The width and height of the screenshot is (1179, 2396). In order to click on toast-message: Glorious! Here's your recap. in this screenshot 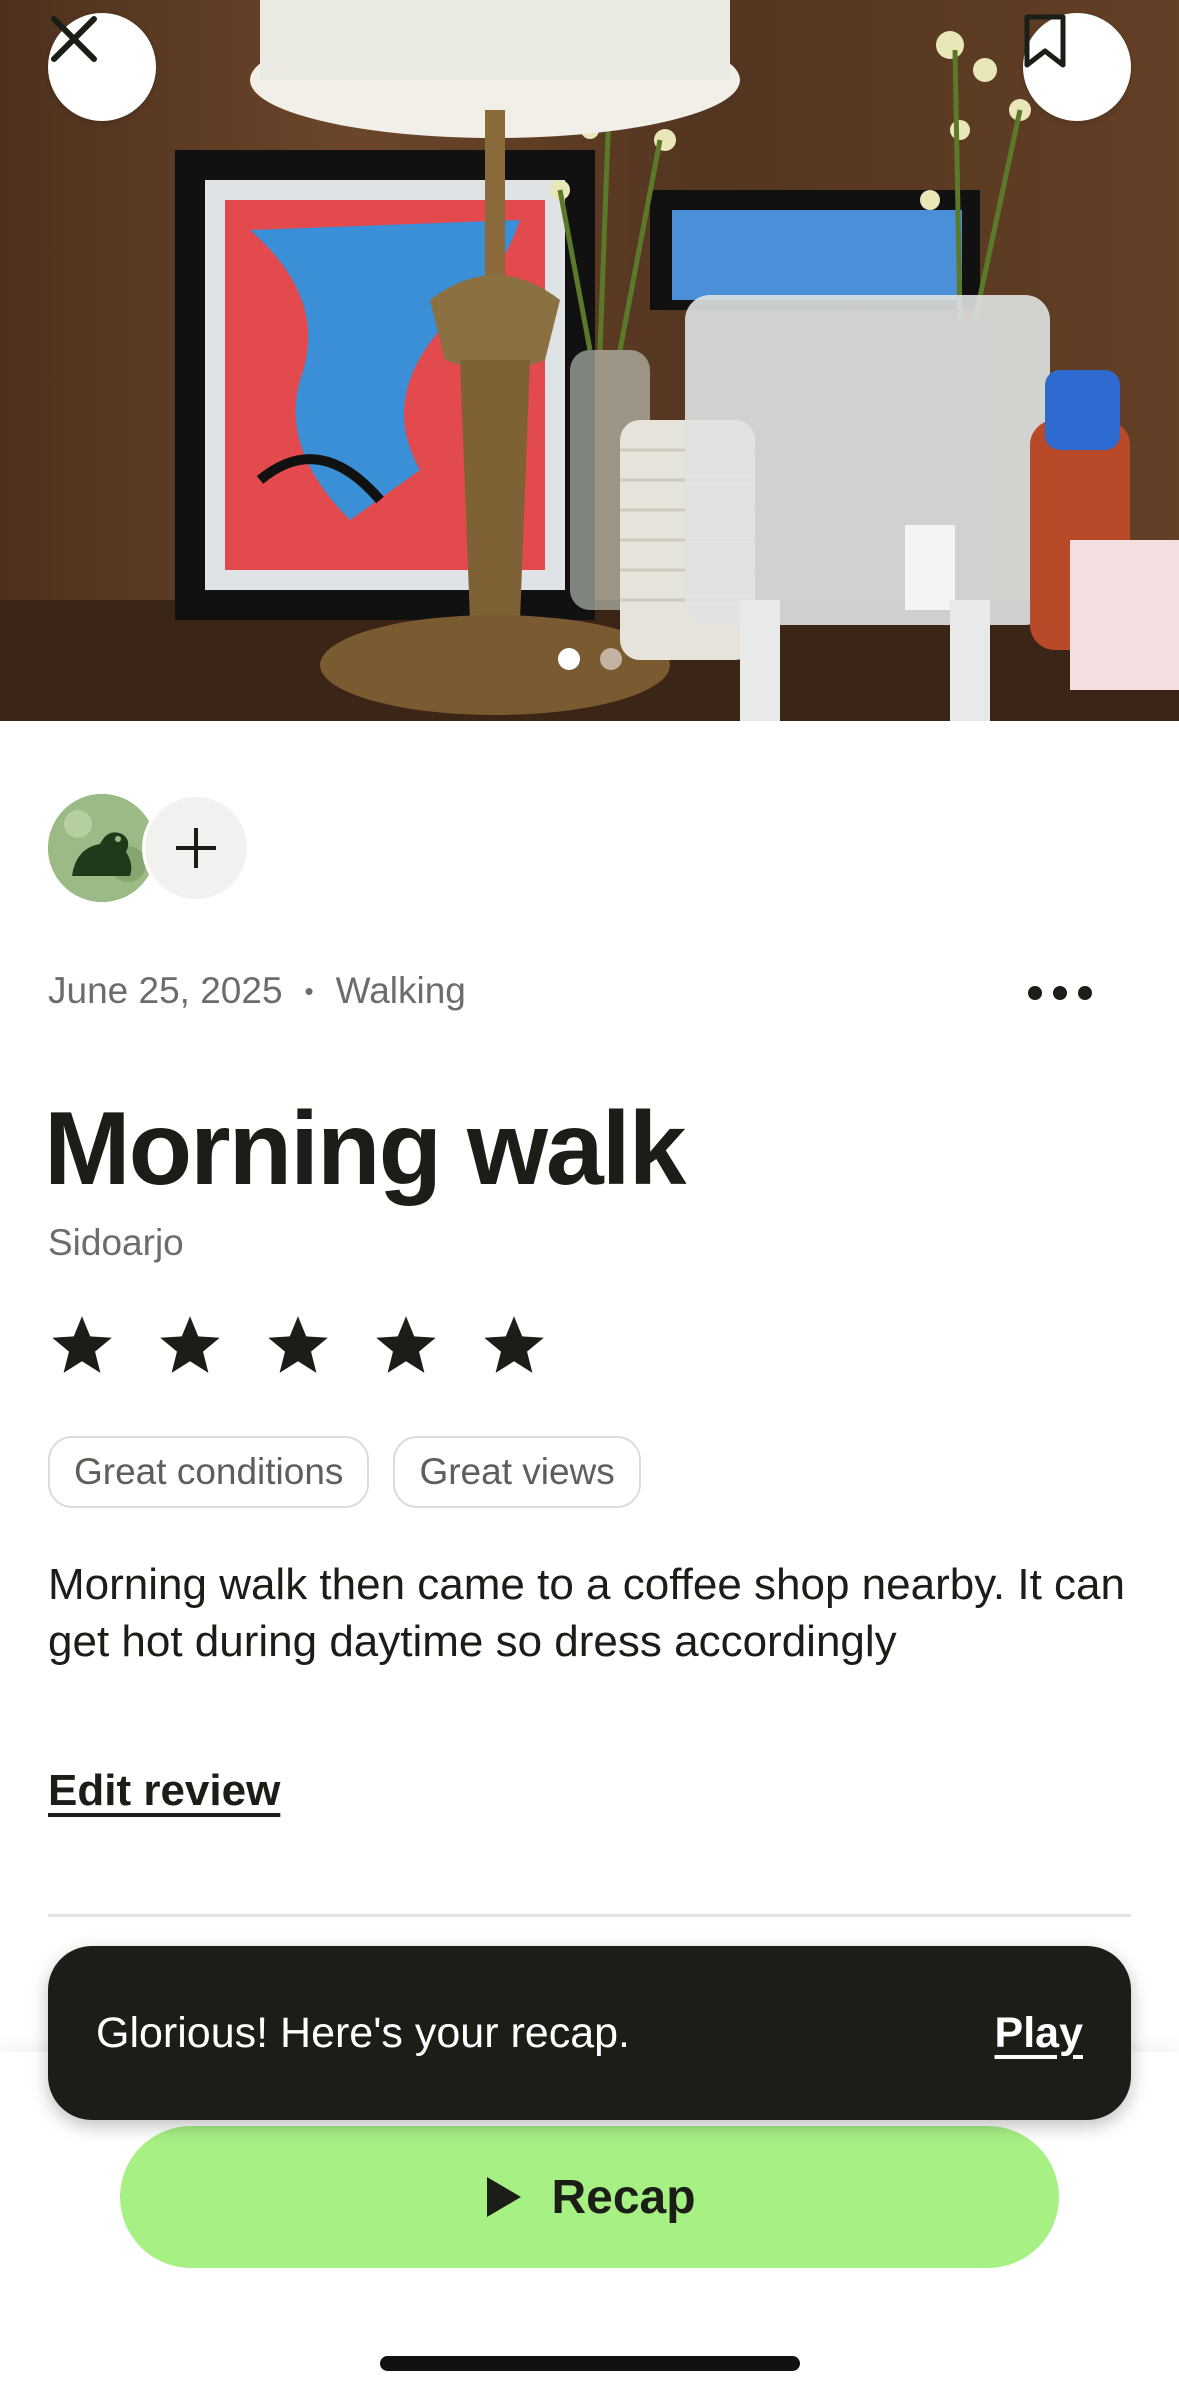, I will do `click(363, 2032)`.